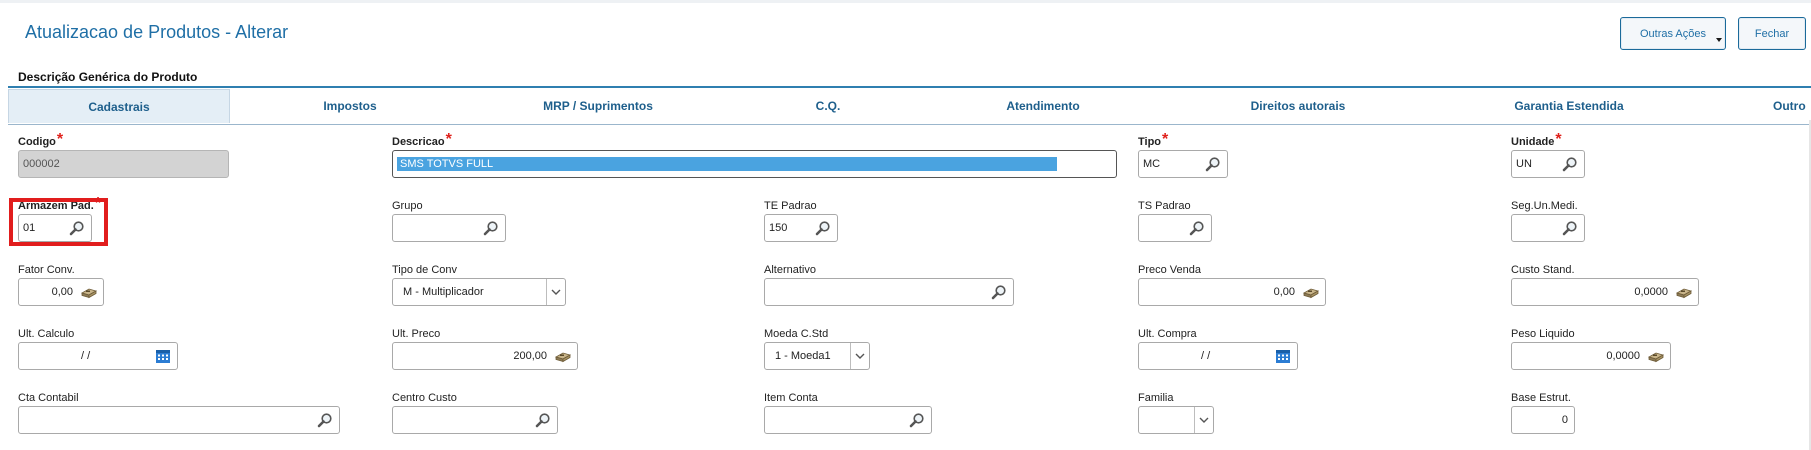 The width and height of the screenshot is (1811, 450). Describe the element at coordinates (1651, 292) in the screenshot. I see `custo-stand-value: 0,0000` at that location.